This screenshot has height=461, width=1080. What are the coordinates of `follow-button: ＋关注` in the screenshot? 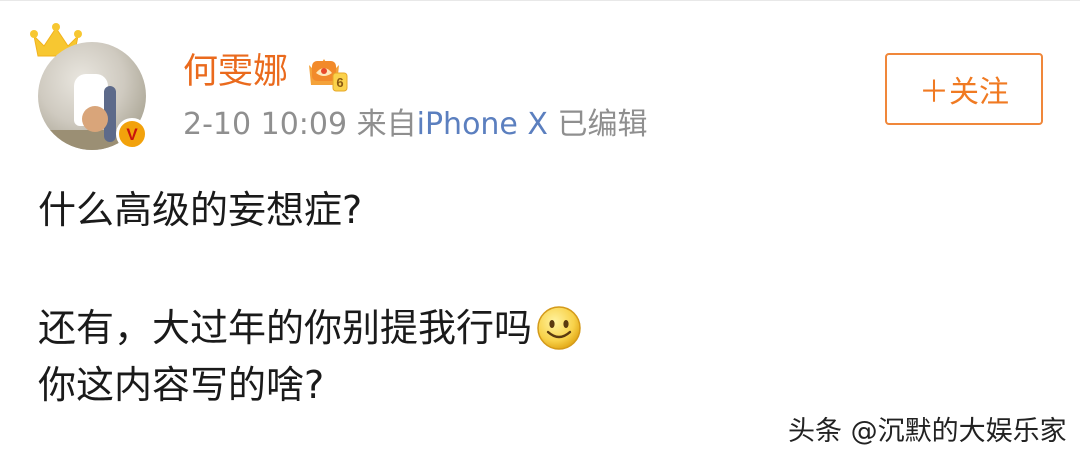 It's located at (964, 89).